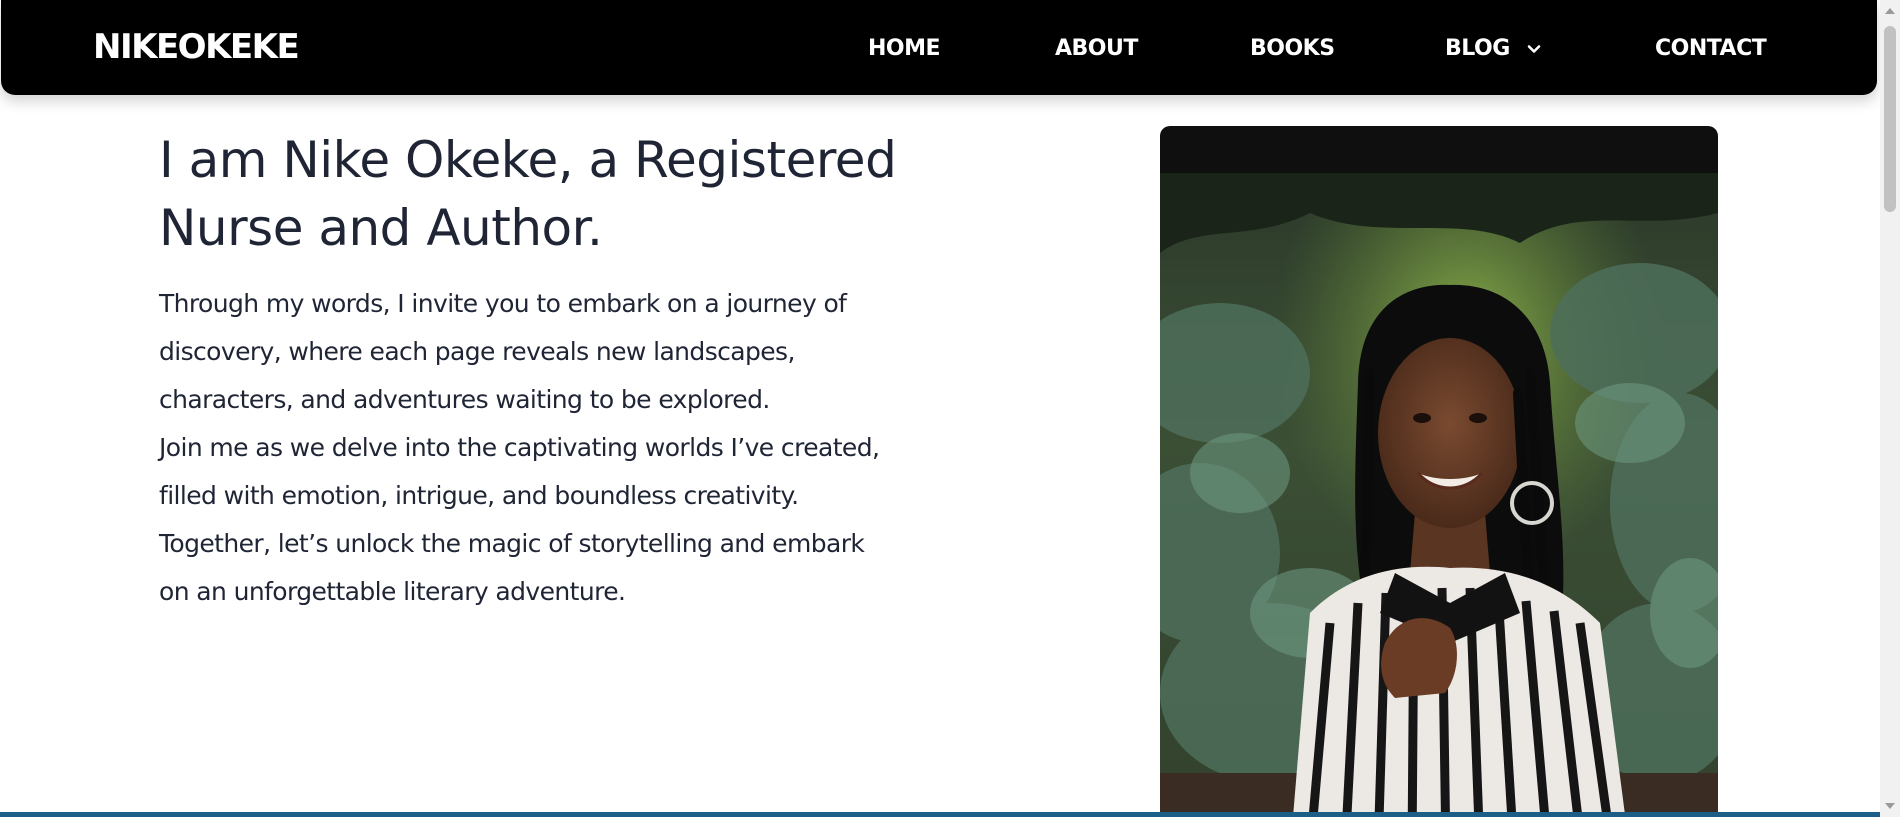  Describe the element at coordinates (1096, 49) in the screenshot. I see `nav-about-link: ABOUT` at that location.